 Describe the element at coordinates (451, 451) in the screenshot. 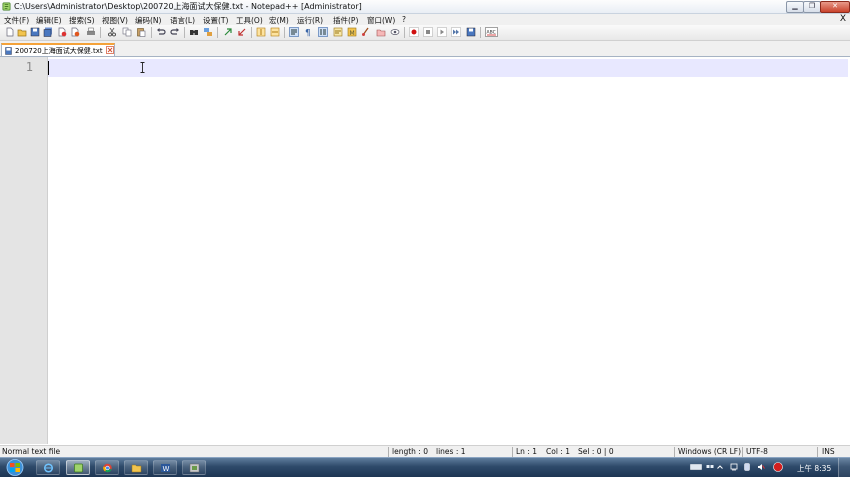

I see `status-lines: lines : 1` at that location.